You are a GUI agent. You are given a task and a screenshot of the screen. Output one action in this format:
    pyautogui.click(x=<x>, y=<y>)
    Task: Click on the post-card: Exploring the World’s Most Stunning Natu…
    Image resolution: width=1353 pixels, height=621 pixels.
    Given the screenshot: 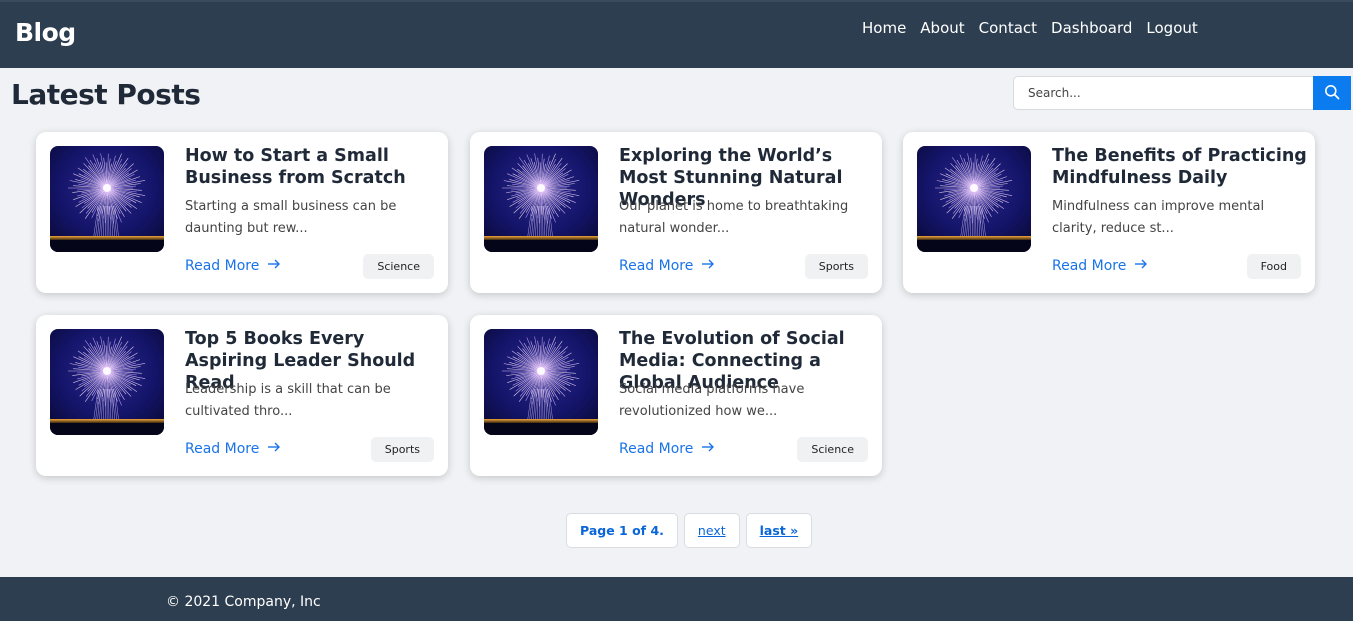 What is the action you would take?
    pyautogui.click(x=676, y=212)
    